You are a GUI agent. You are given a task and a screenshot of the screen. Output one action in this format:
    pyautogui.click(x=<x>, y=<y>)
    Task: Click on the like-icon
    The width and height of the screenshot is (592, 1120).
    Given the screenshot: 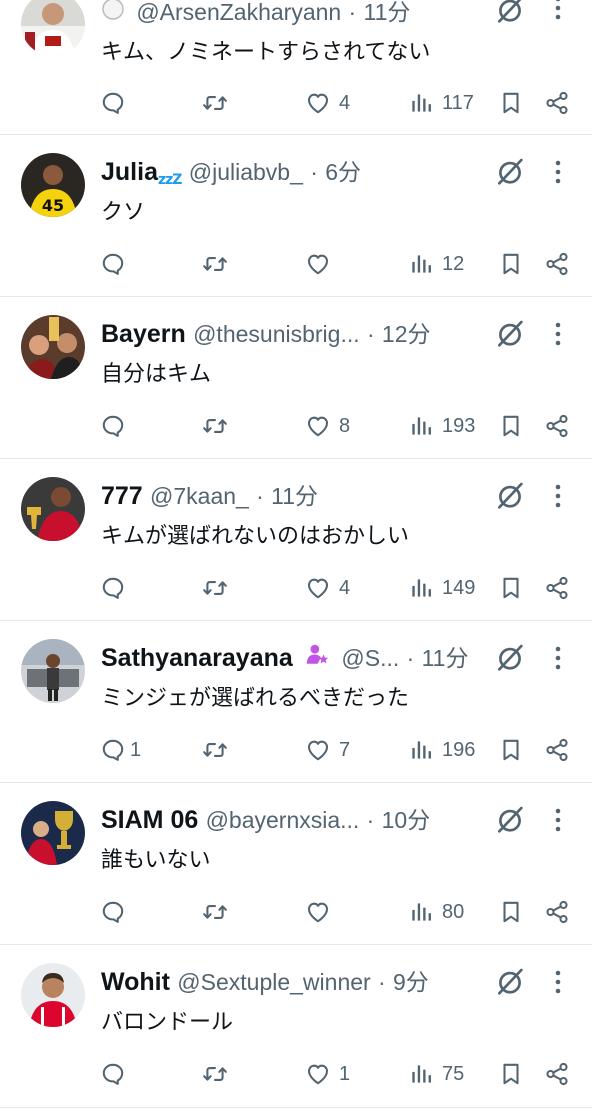 What is the action you would take?
    pyautogui.click(x=318, y=588)
    